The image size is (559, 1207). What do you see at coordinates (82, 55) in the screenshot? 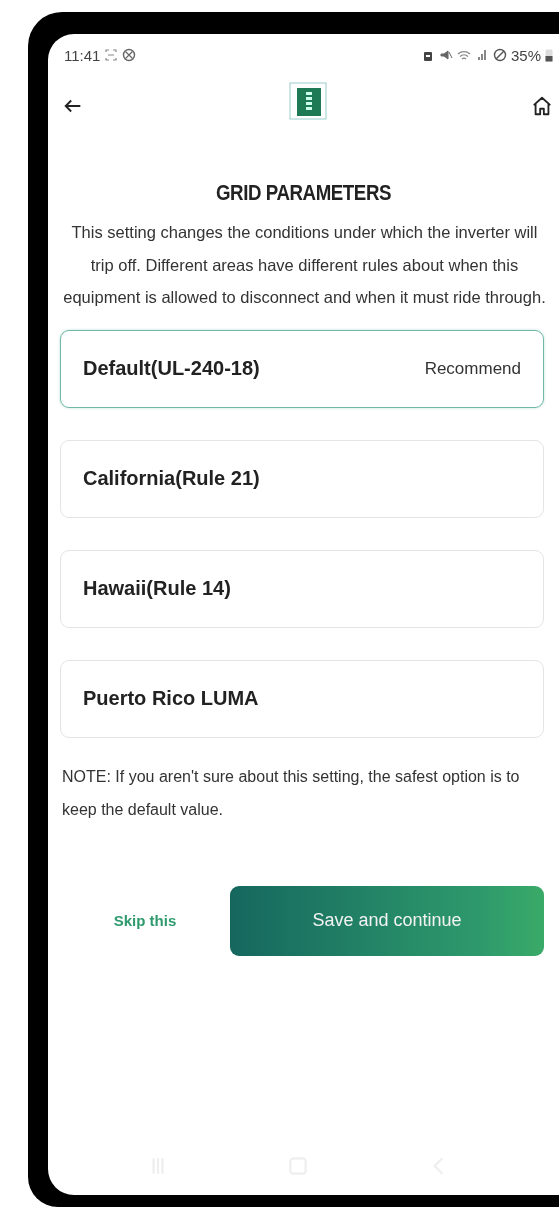
I see `status-time: 11:41` at bounding box center [82, 55].